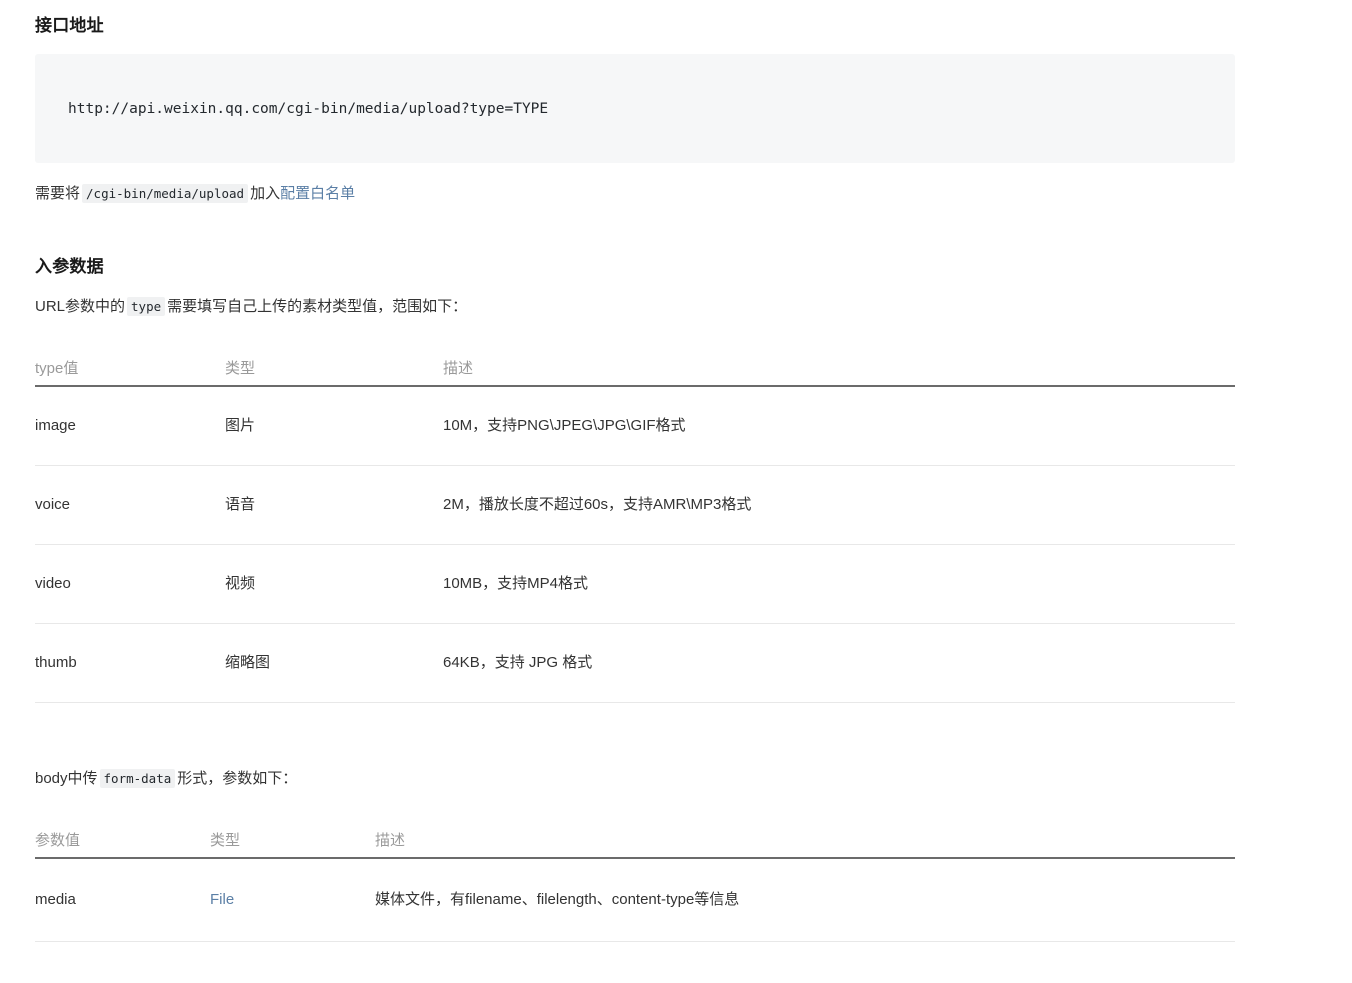  I want to click on type-param-code: type, so click(146, 306).